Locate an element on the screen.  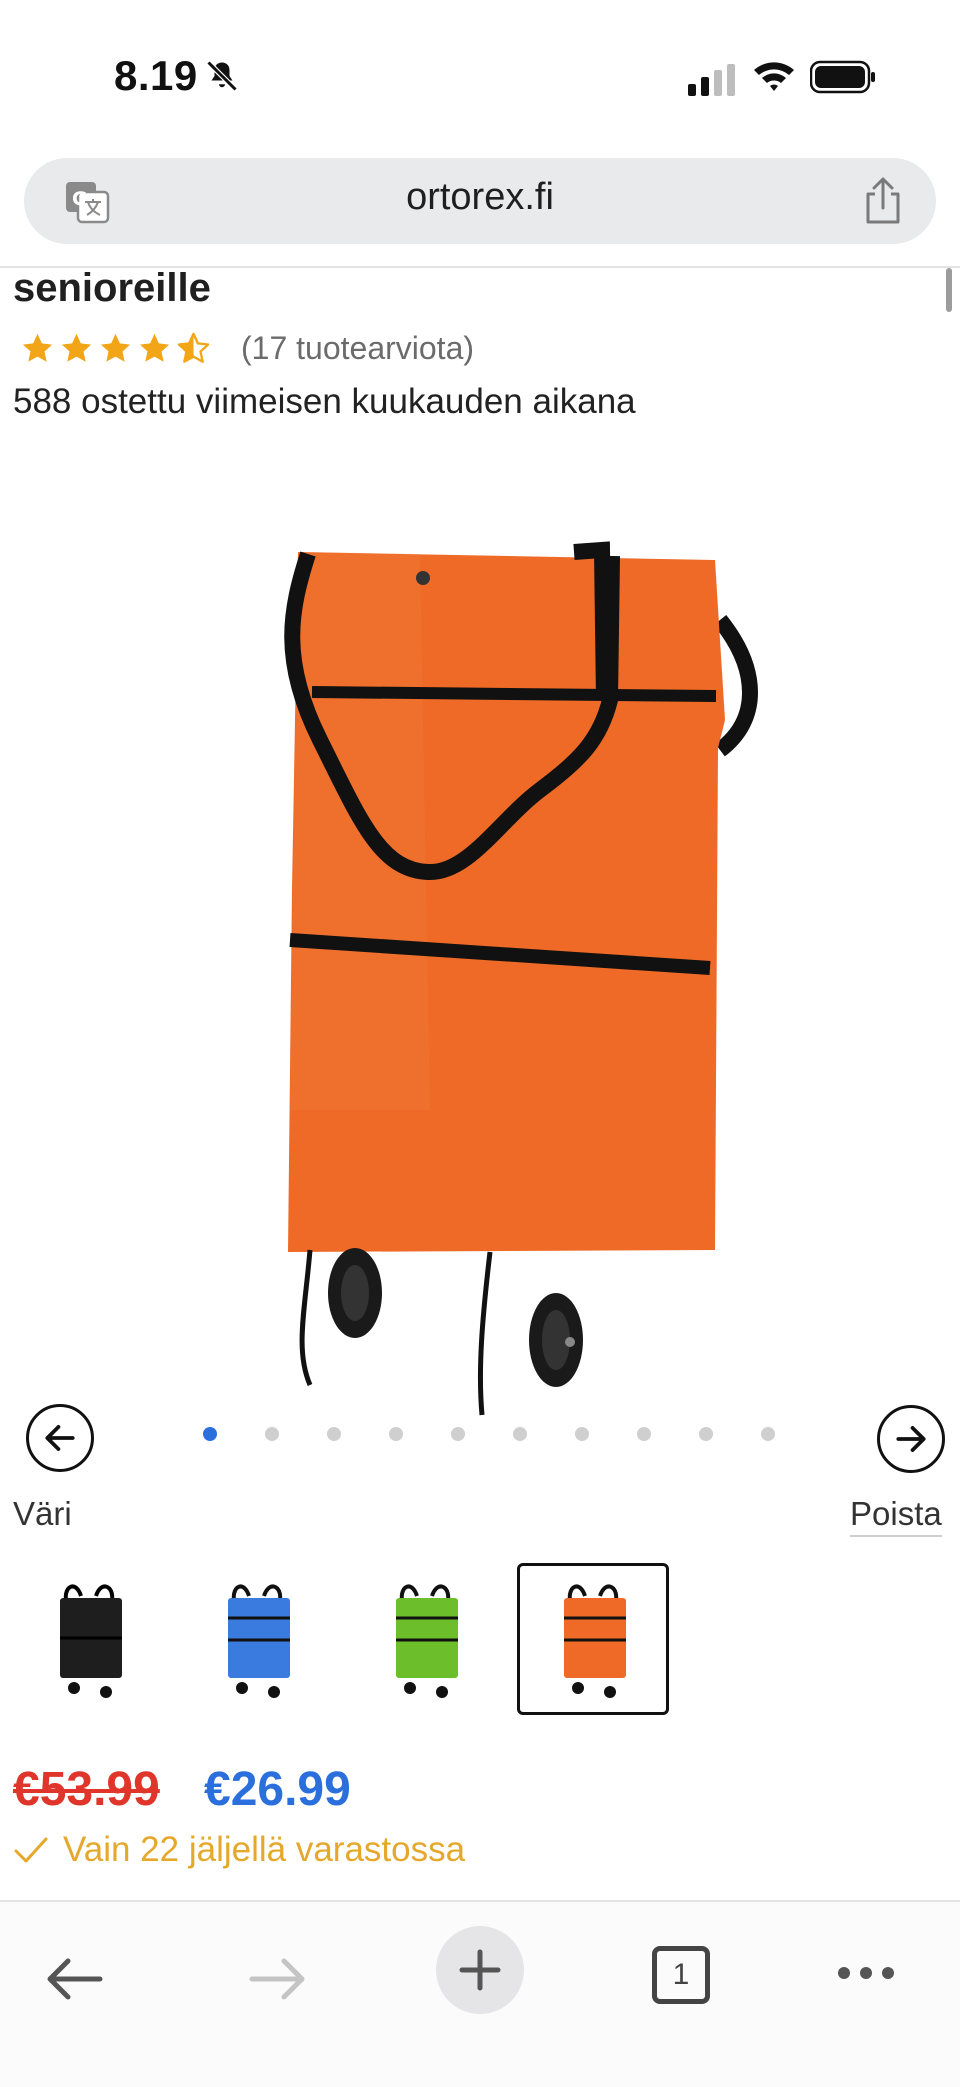
carousel-prev-button is located at coordinates (60, 1438).